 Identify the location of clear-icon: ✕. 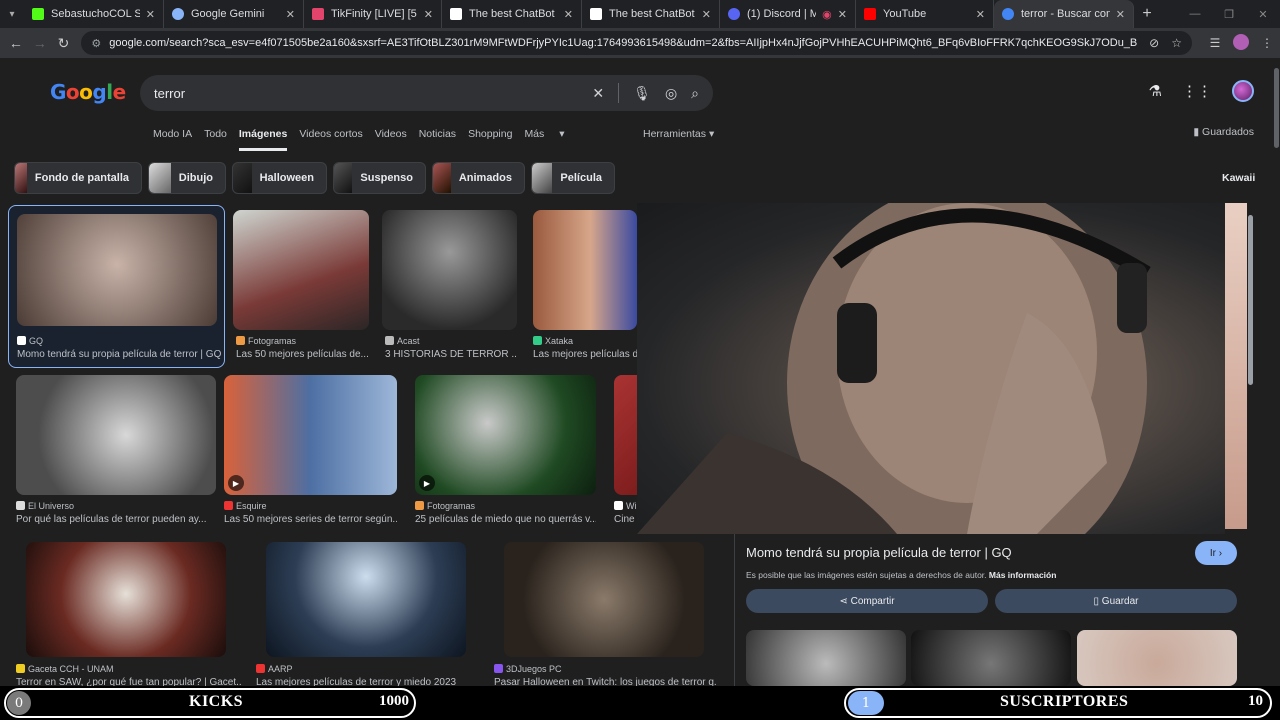
(598, 93).